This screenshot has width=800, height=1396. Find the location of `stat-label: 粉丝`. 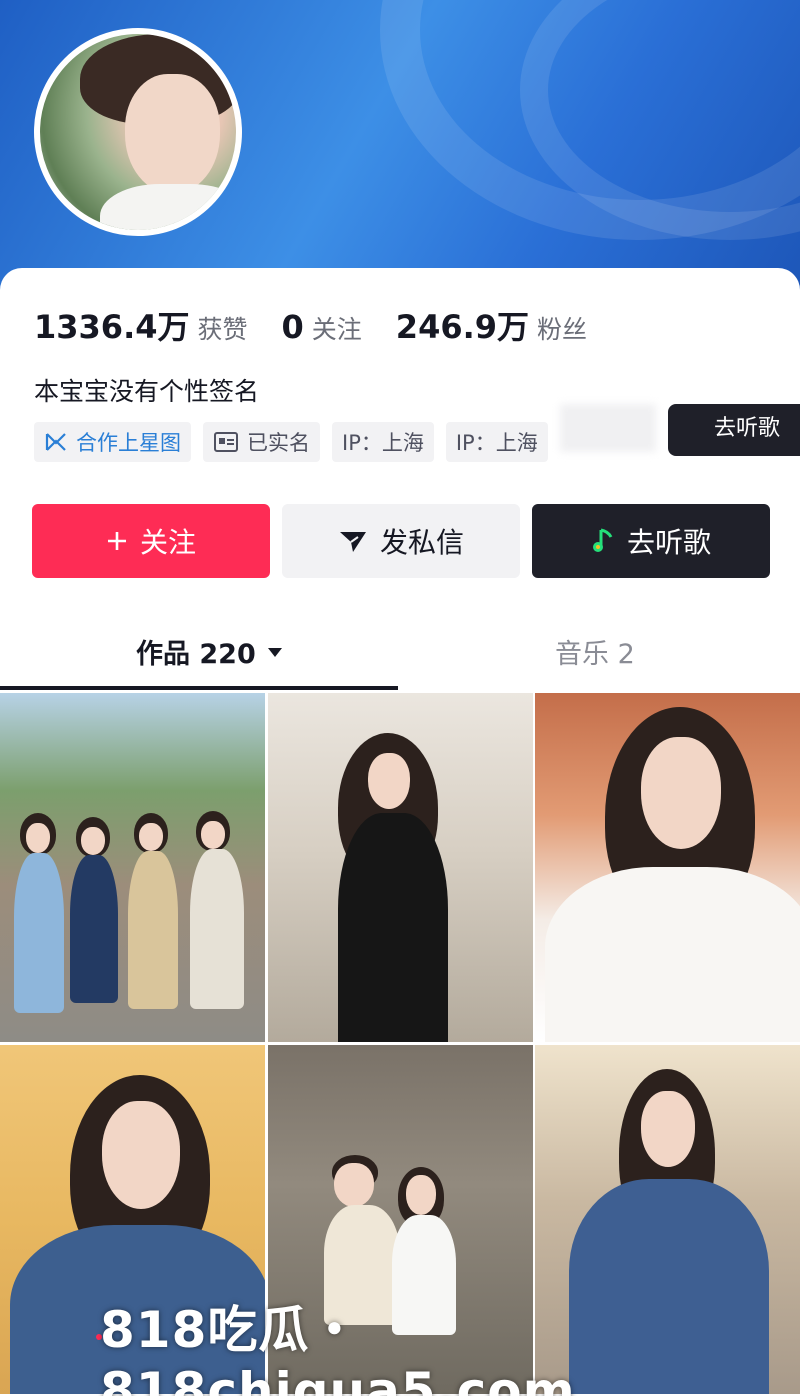

stat-label: 粉丝 is located at coordinates (562, 329).